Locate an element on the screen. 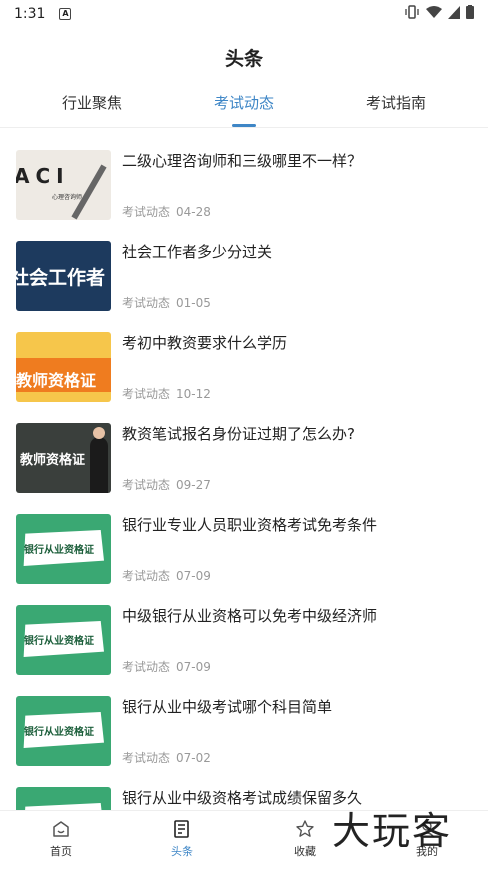 This screenshot has height=869, width=488. article-meta: 考试动态 07-02 is located at coordinates (166, 757).